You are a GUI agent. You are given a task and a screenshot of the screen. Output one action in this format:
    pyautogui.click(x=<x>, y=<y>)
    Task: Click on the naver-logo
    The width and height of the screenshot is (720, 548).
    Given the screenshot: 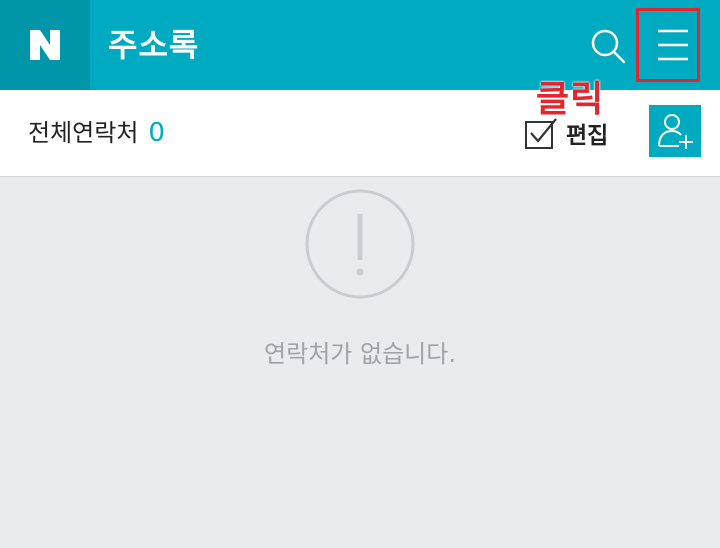 What is the action you would take?
    pyautogui.click(x=45, y=45)
    